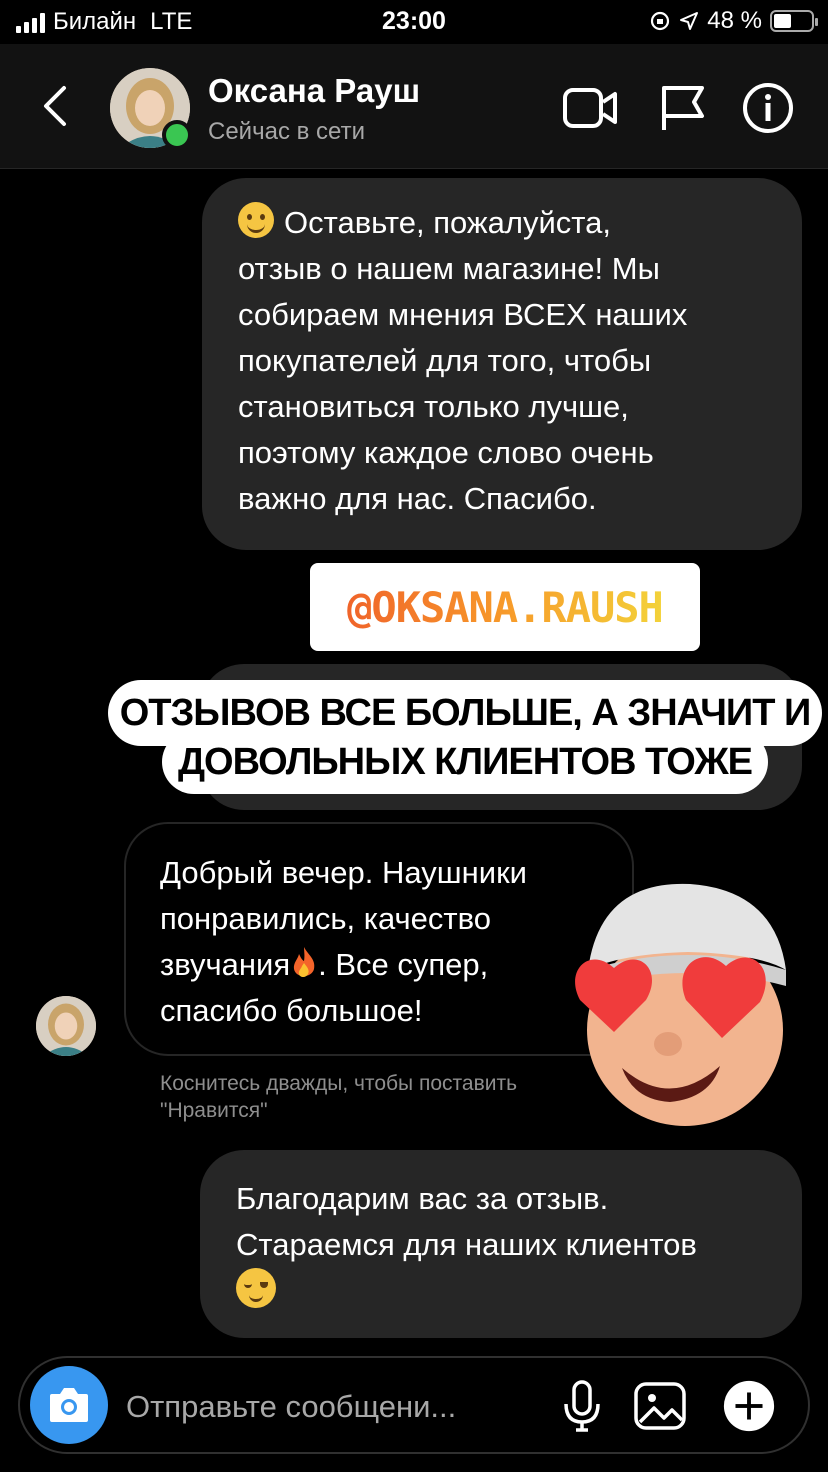  I want to click on handle-text: @OKSANA.RAUSH, so click(505, 607).